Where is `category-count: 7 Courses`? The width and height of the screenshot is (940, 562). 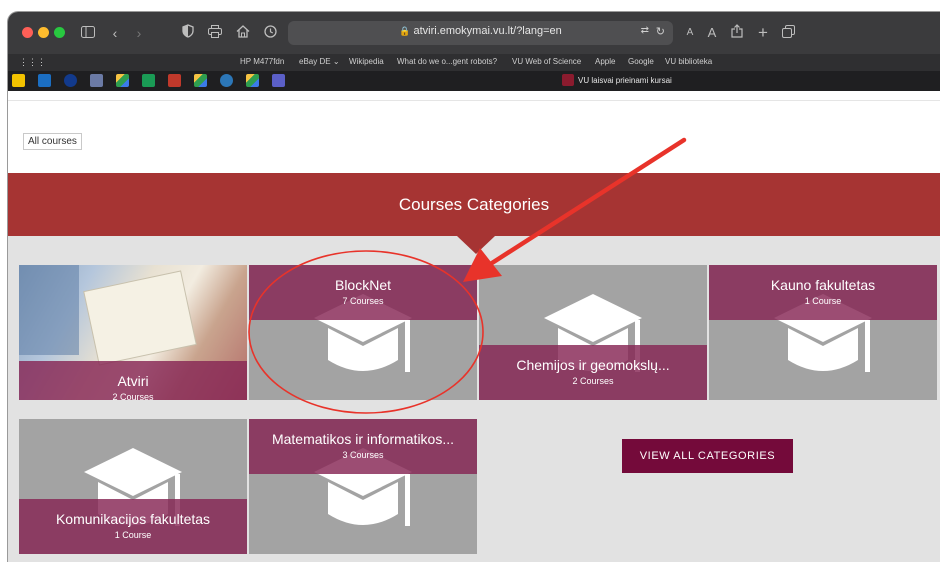
category-count: 7 Courses is located at coordinates (363, 301).